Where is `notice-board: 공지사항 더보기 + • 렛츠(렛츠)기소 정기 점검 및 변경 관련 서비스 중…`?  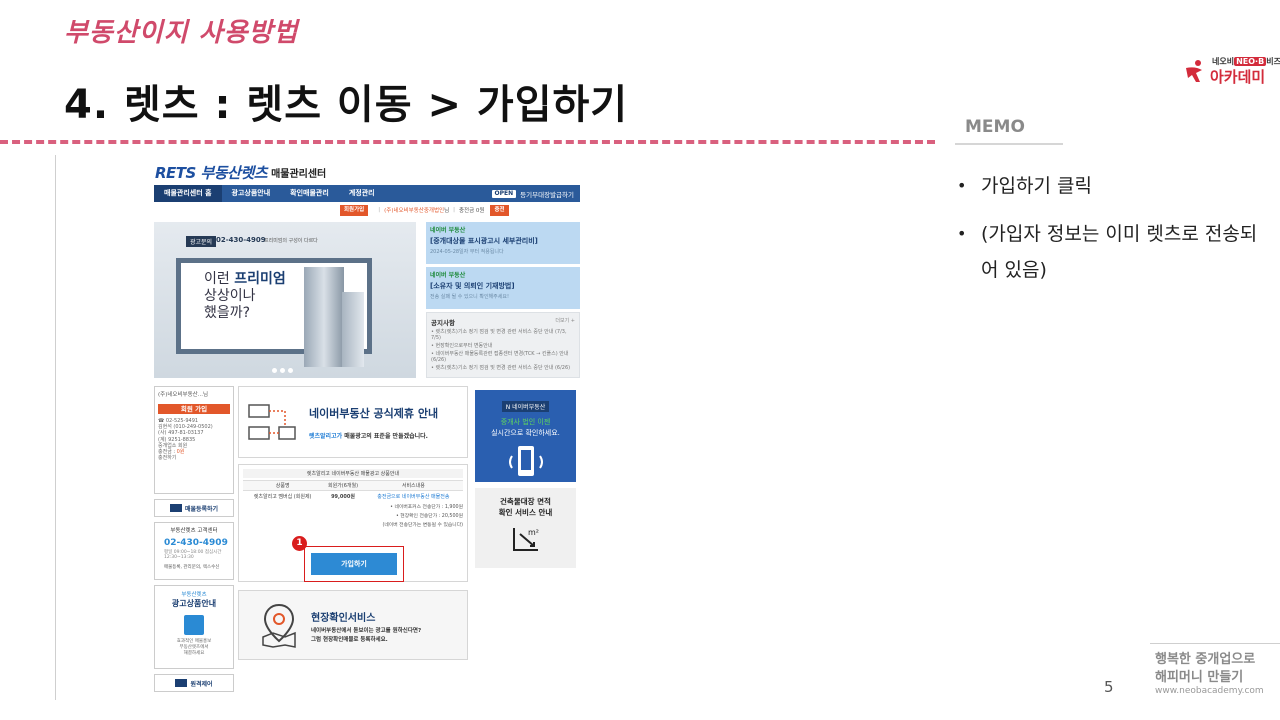 notice-board: 공지사항 더보기 + • 렛츠(렛츠)기소 정기 점검 및 변경 관련 서비스 중… is located at coordinates (503, 345).